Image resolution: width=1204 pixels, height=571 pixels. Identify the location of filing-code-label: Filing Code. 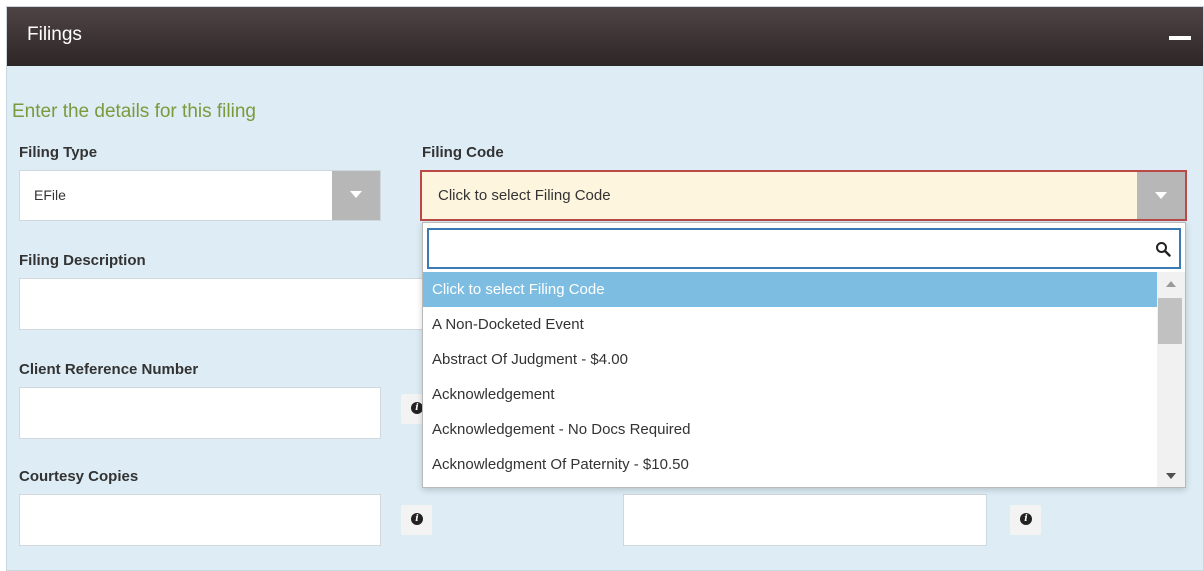
(463, 152).